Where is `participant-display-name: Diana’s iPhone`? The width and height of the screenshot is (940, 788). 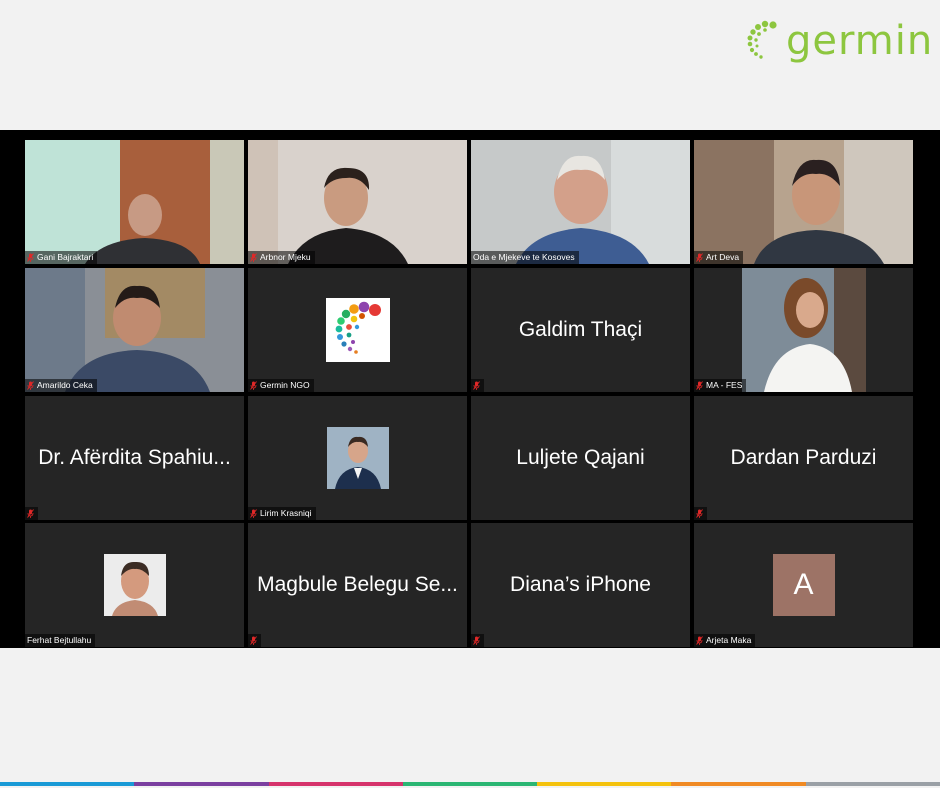 participant-display-name: Diana’s iPhone is located at coordinates (580, 584).